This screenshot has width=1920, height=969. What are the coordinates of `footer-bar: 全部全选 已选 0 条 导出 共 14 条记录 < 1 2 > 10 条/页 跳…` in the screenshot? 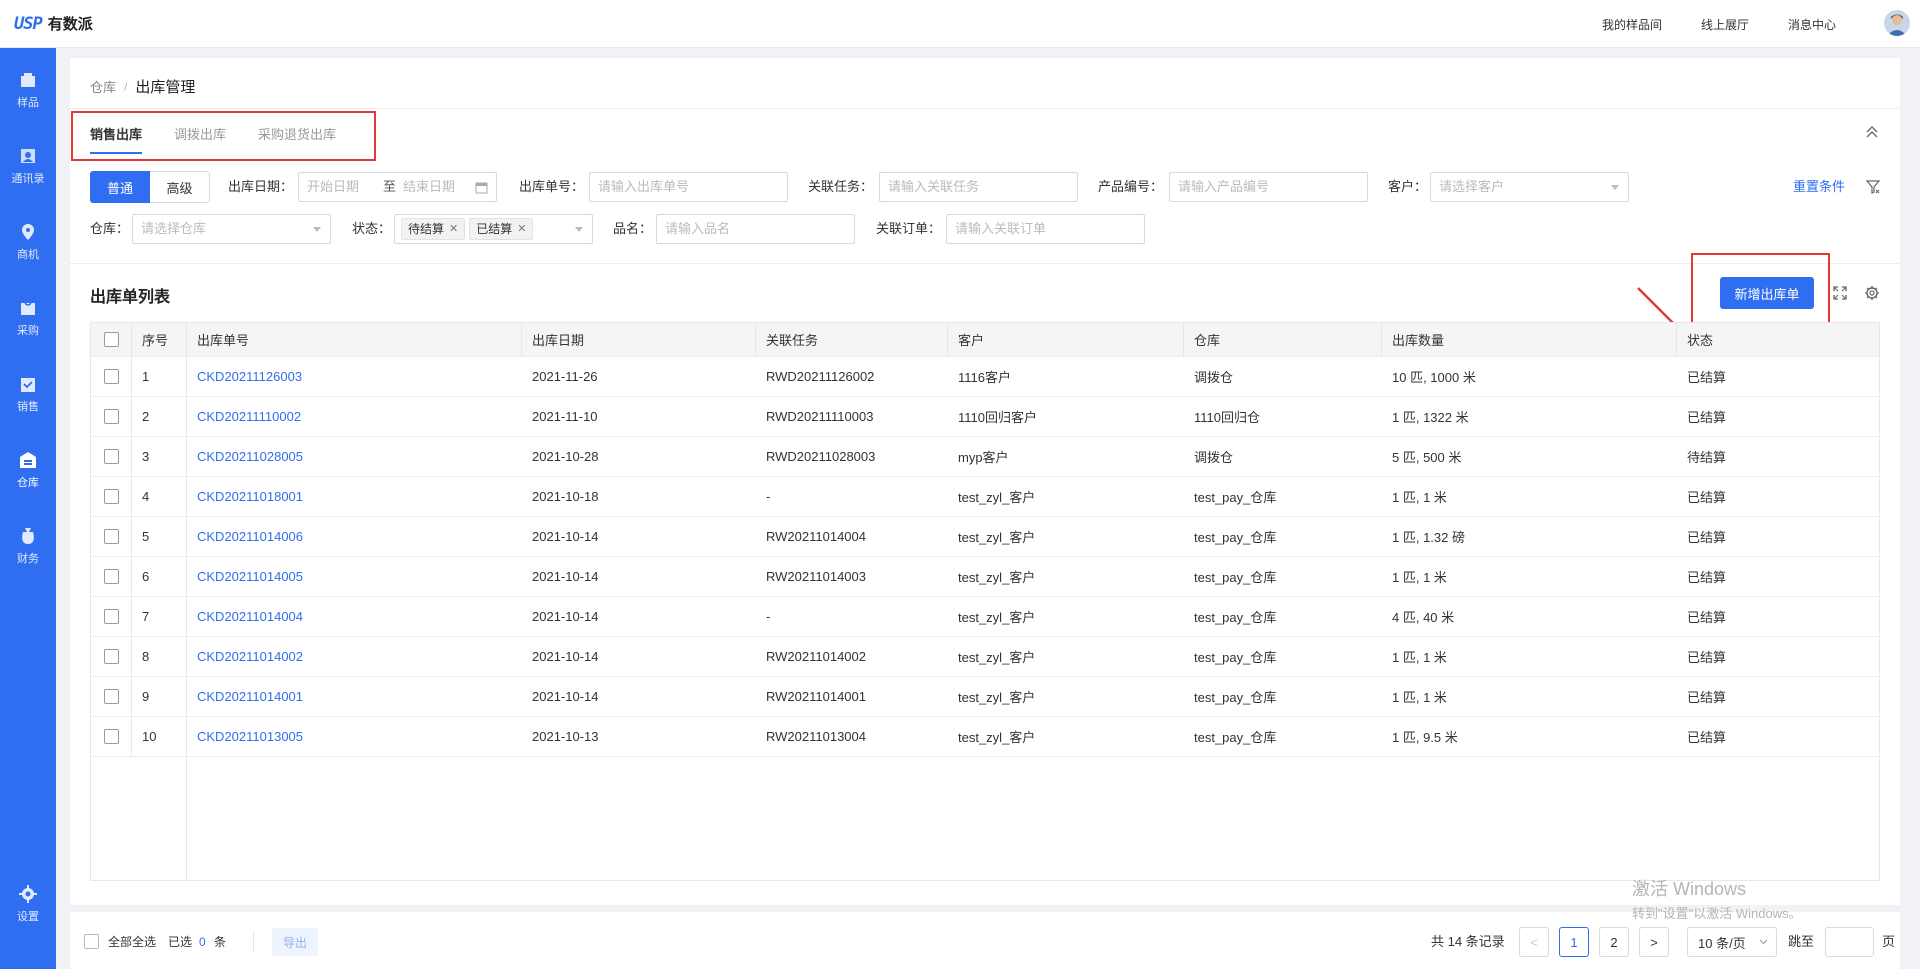 It's located at (985, 940).